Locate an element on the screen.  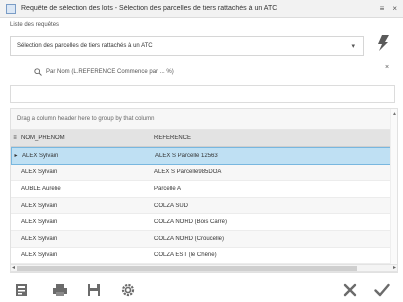
filter-criteria-row: Par Nom (L.REFERENCE Commence par ... %) is located at coordinates (201, 72).